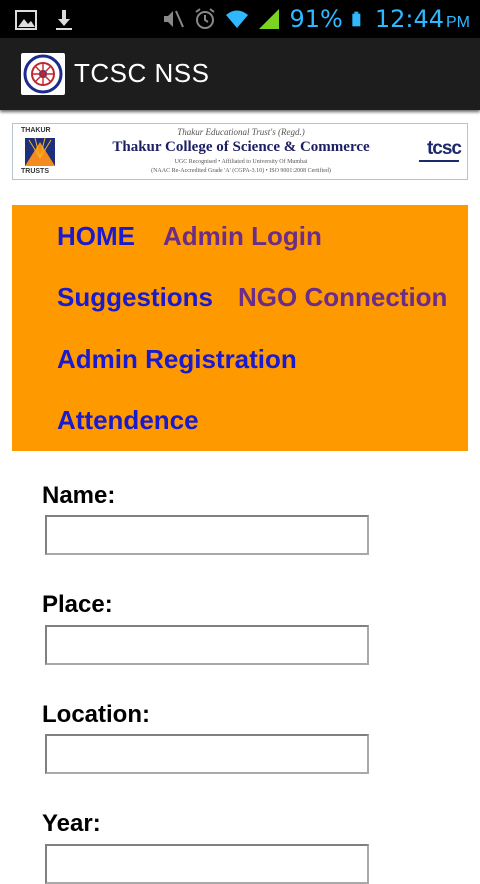 Image resolution: width=480 pixels, height=884 pixels. I want to click on wifi-icon, so click(237, 19).